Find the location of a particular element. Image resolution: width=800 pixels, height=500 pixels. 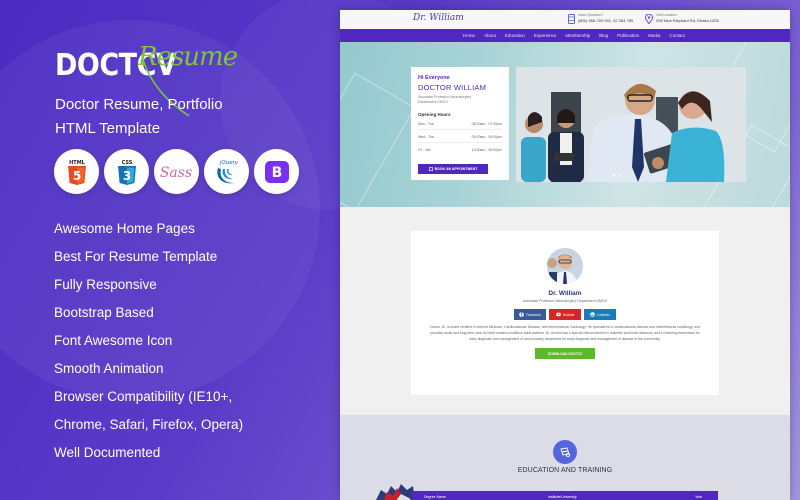

facebook-button: f Facebook is located at coordinates (530, 314).